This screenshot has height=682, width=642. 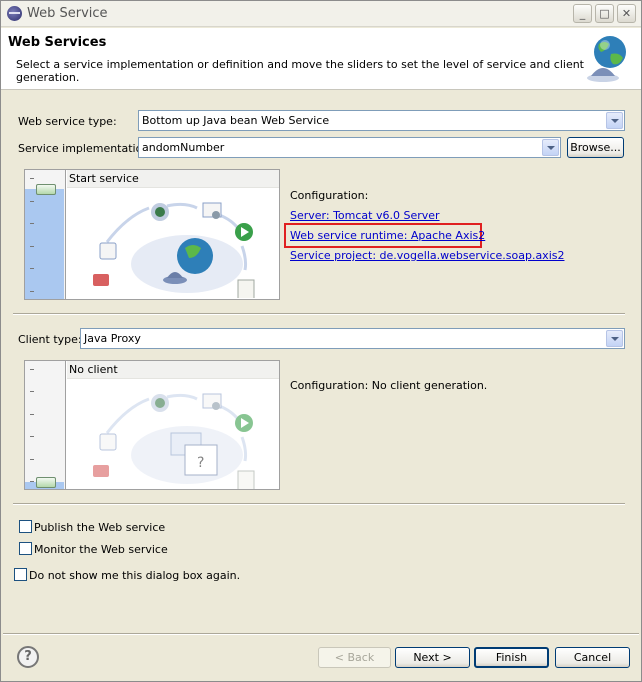 I want to click on web-service-globe-icon, so click(x=606, y=59).